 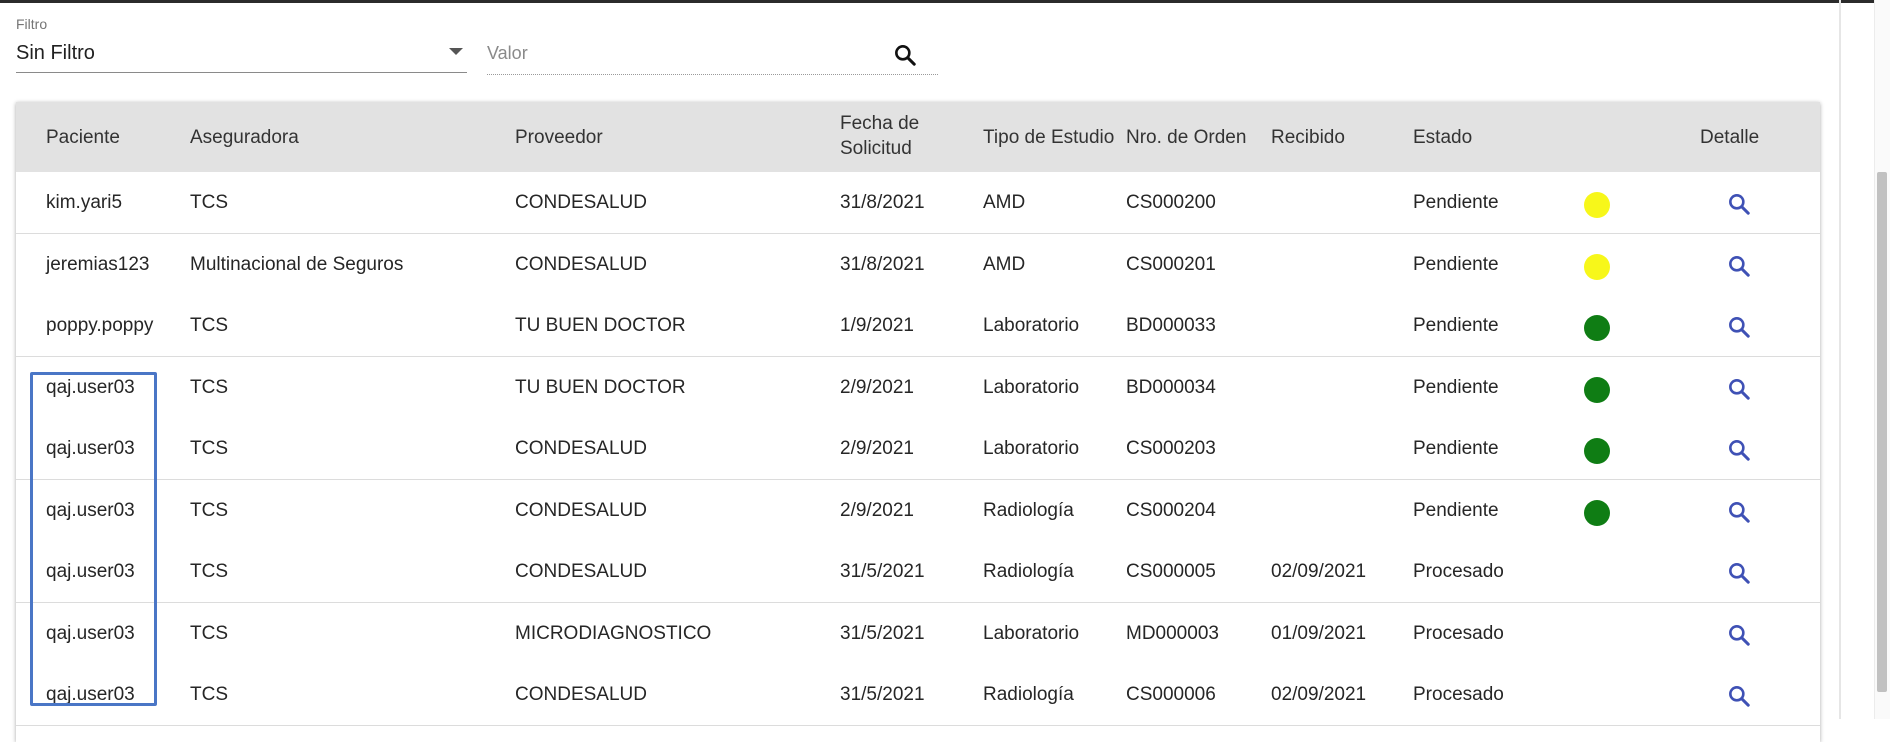 What do you see at coordinates (98, 264) in the screenshot?
I see `cell-paciente: jeremias123` at bounding box center [98, 264].